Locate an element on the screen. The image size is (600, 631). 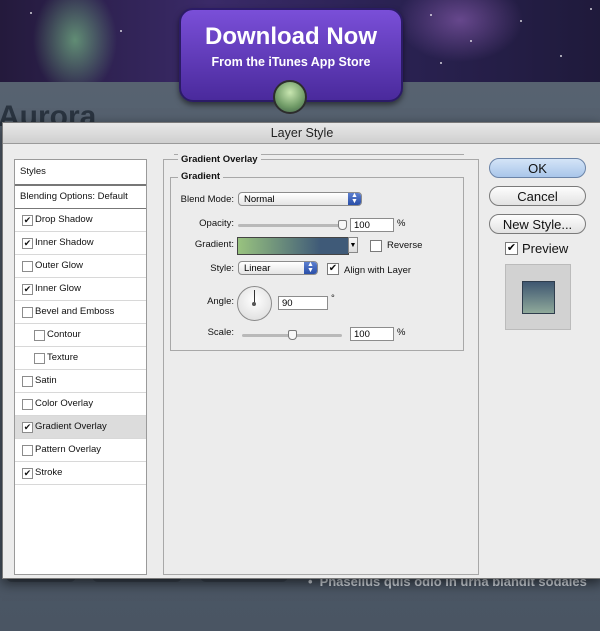
style-label: Style: is located at coordinates (222, 268).